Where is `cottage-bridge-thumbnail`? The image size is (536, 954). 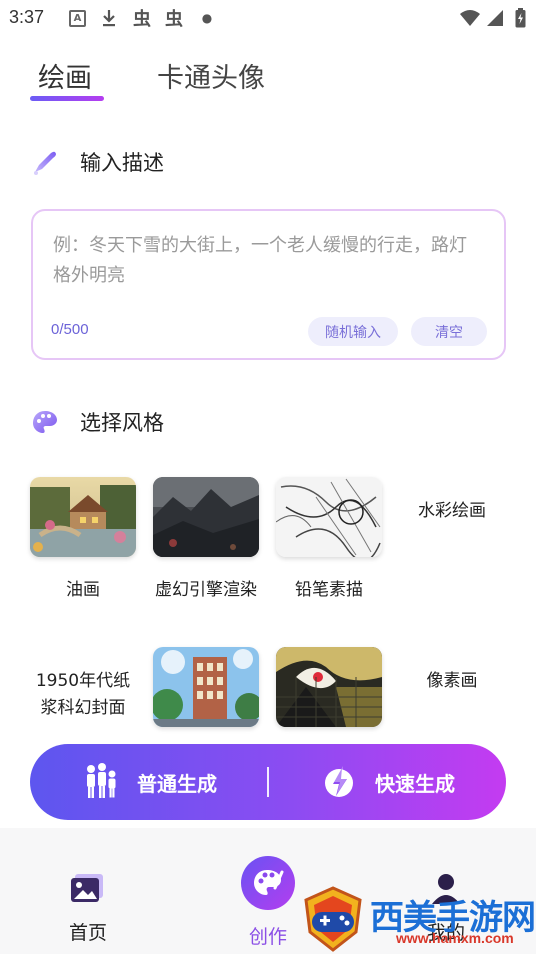 cottage-bridge-thumbnail is located at coordinates (83, 517).